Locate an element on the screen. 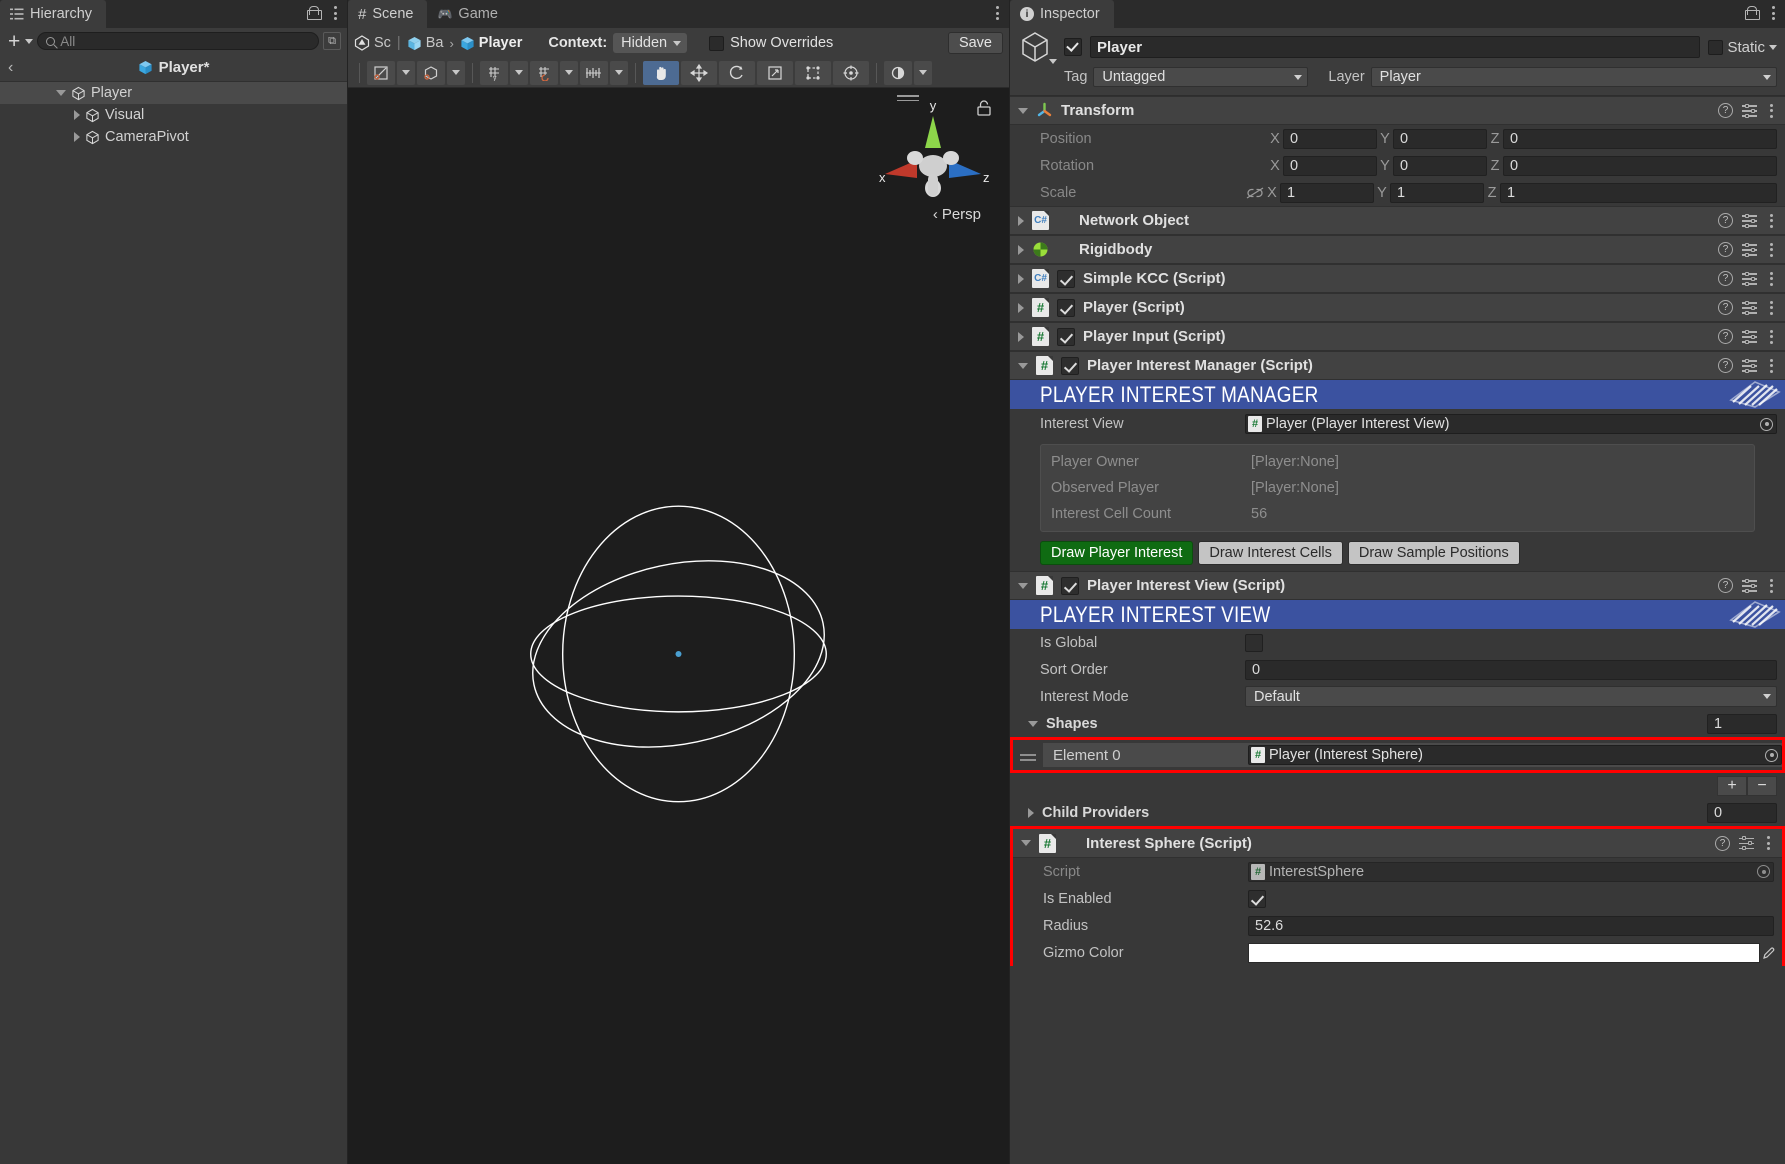  rect-tool-button is located at coordinates (813, 72).